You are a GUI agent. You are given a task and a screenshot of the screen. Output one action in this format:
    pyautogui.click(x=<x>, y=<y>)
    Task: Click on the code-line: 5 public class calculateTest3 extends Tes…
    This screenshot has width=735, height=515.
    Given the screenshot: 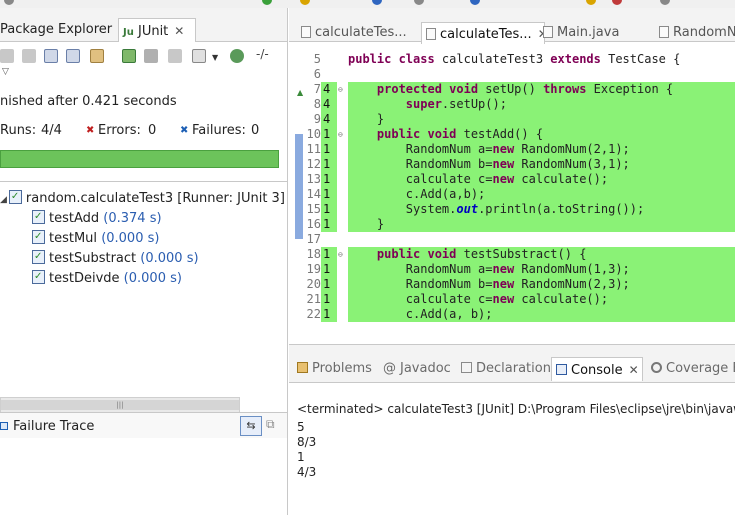 What is the action you would take?
    pyautogui.click(x=512, y=59)
    